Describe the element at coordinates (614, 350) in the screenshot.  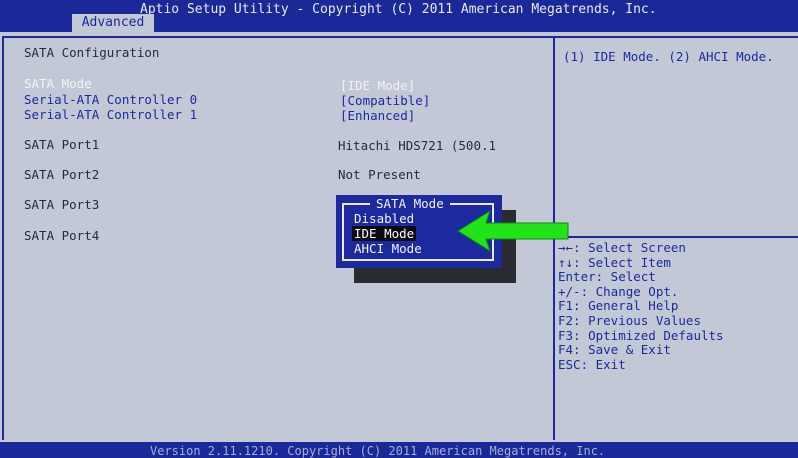
I see `key-help-item: F4: Save & Exit` at that location.